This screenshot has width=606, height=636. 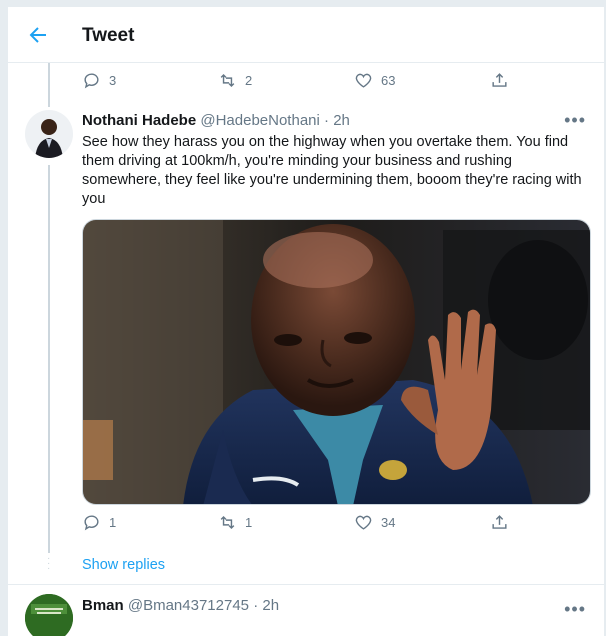 I want to click on like-count: 63, so click(x=388, y=80).